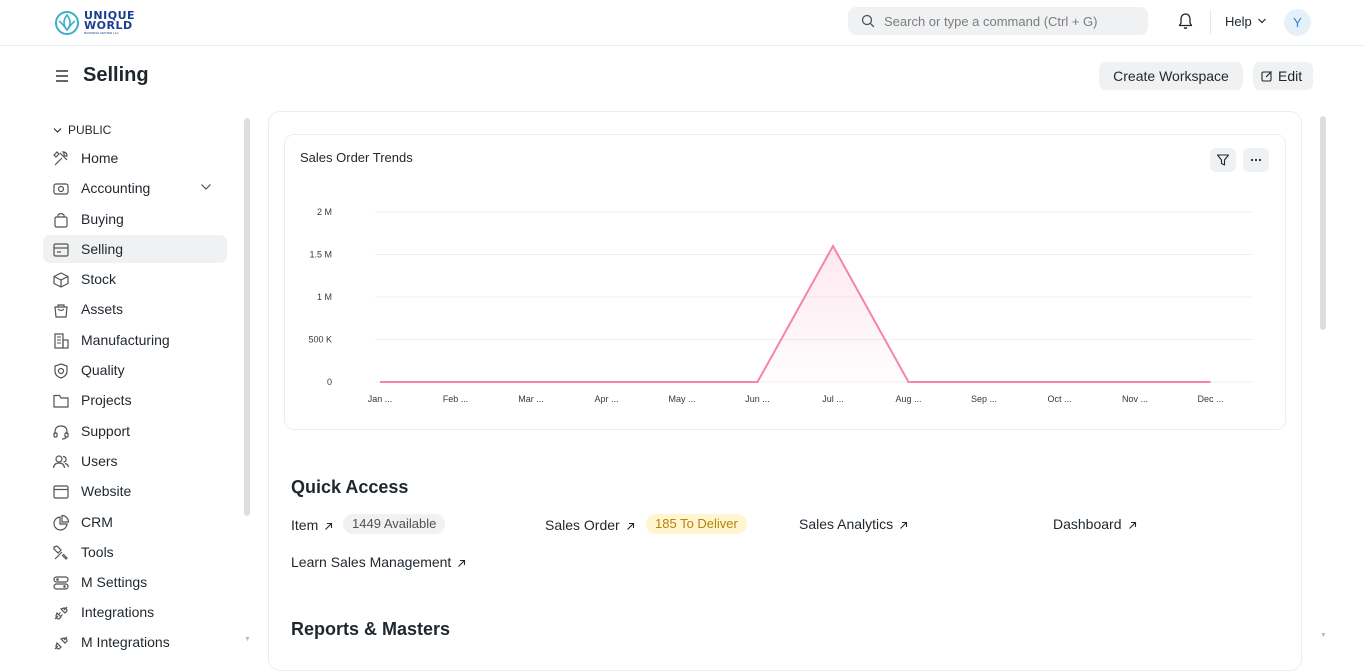  What do you see at coordinates (370, 629) in the screenshot?
I see `reports-masters-title: Reports & Masters` at bounding box center [370, 629].